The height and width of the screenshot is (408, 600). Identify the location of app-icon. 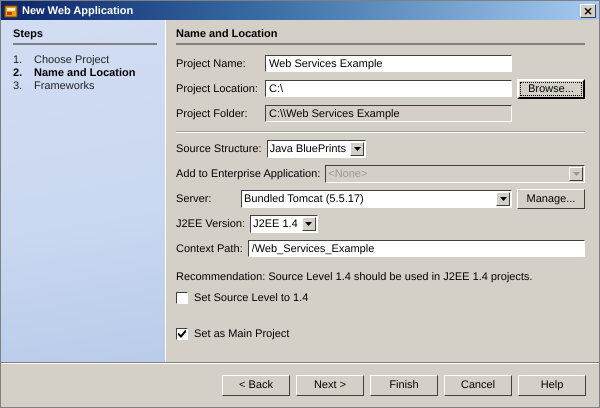
(11, 11).